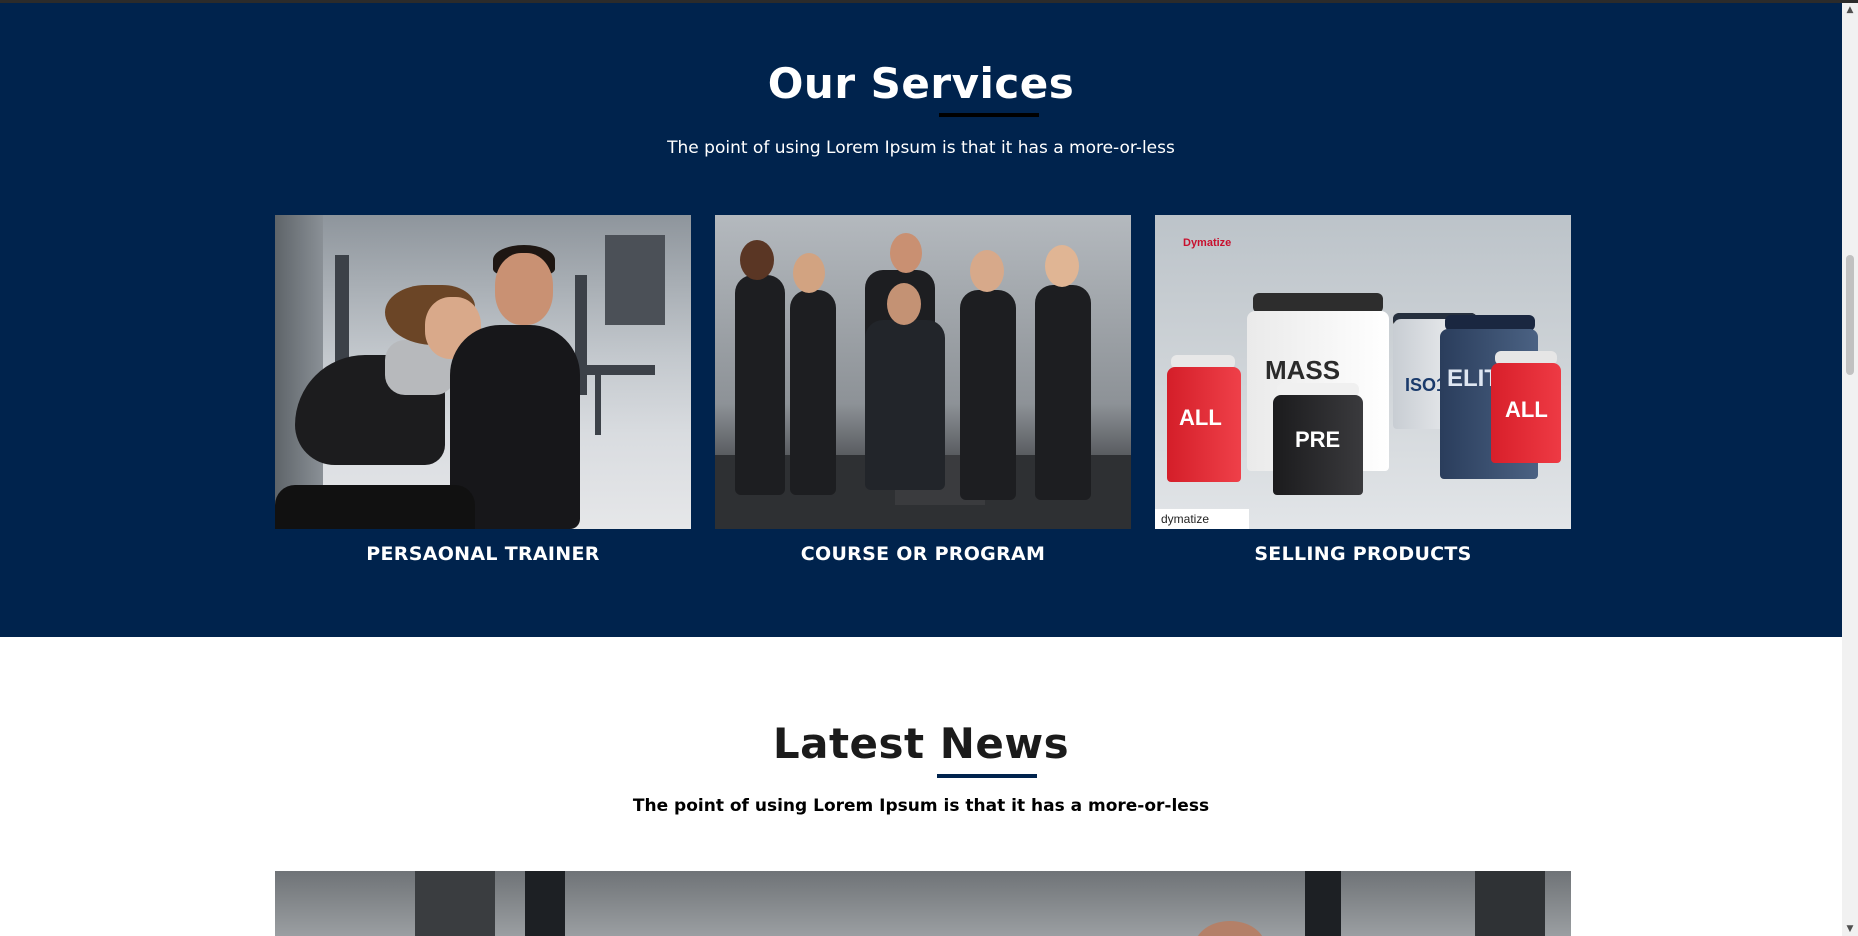 This screenshot has height=936, width=1858. I want to click on personal-trainer-image, so click(483, 372).